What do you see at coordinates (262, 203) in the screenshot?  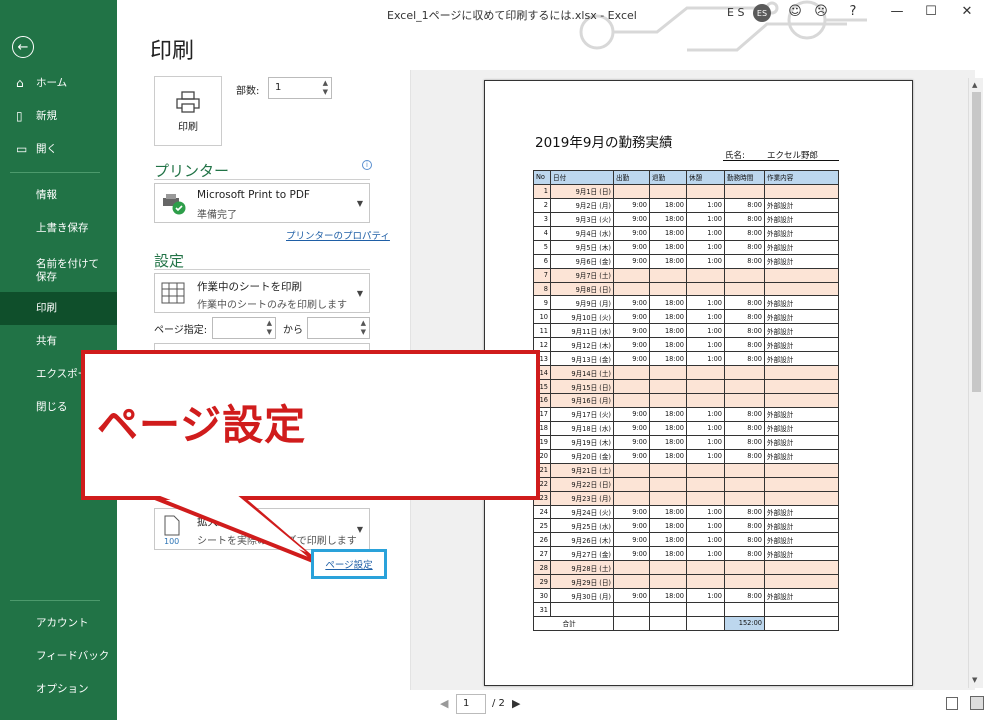 I see `printer-select: Microsoft Print to PDF 準備完了 ▼` at bounding box center [262, 203].